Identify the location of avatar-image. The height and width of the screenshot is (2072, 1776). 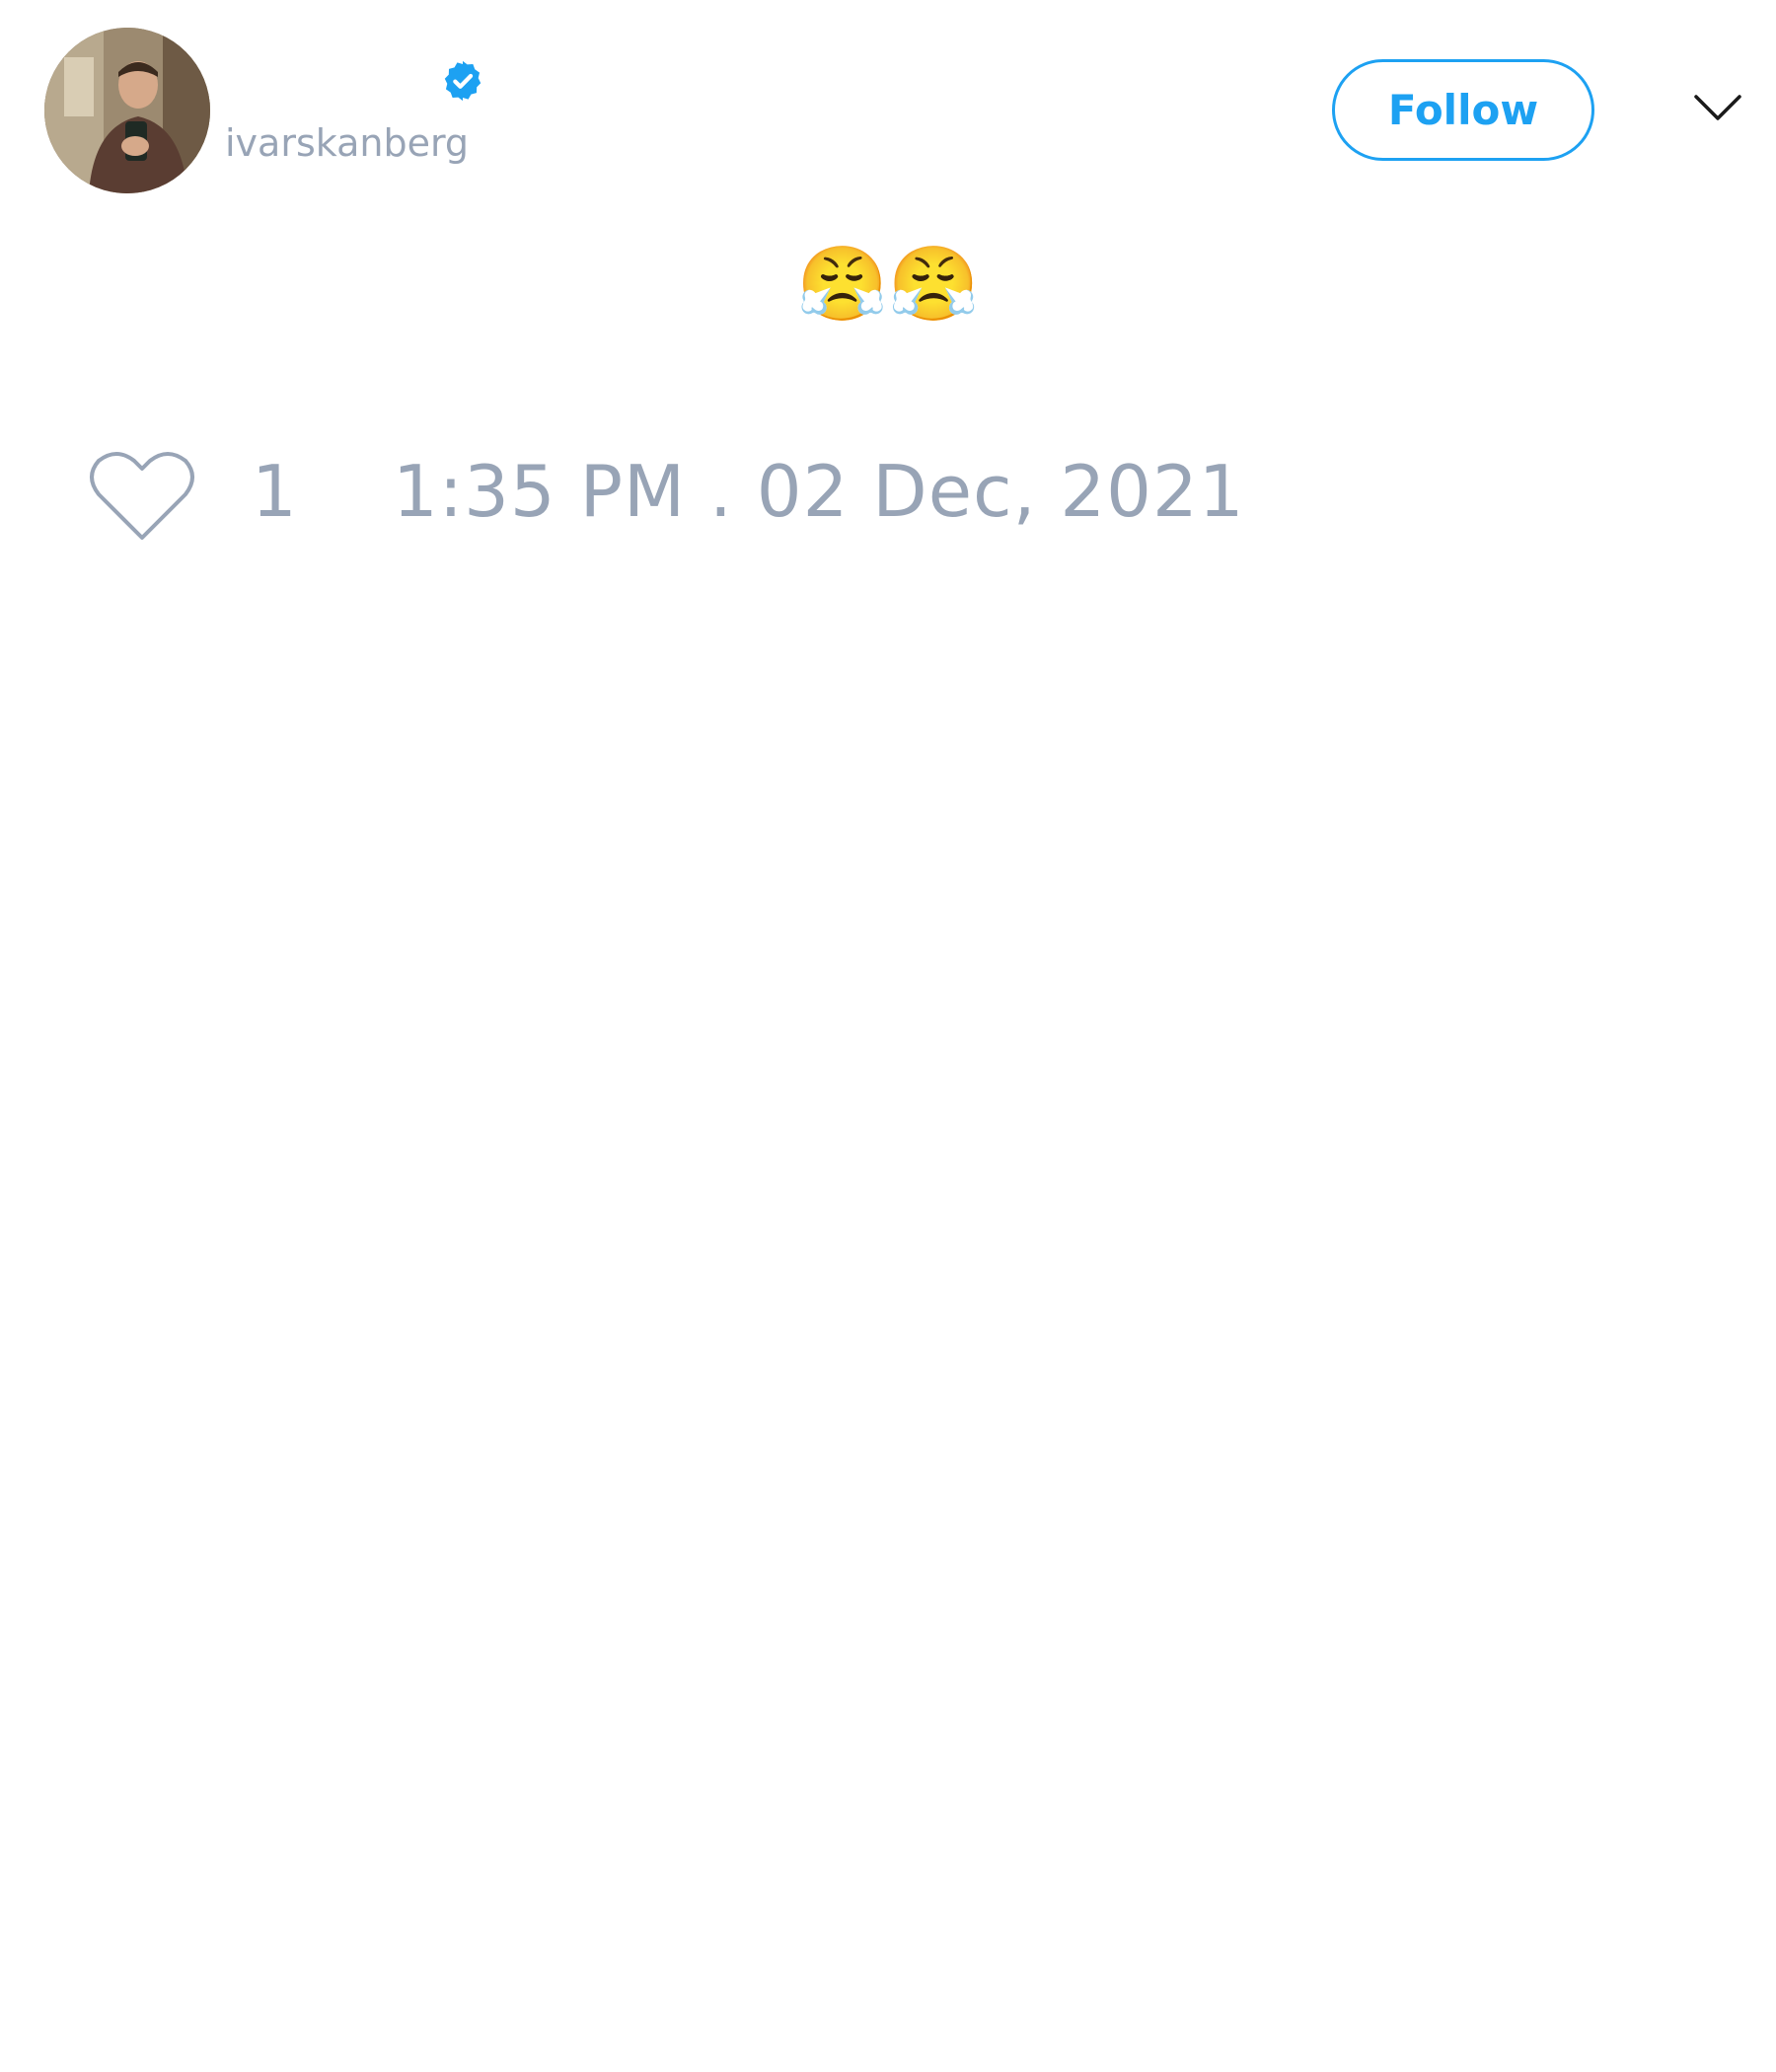
(127, 111).